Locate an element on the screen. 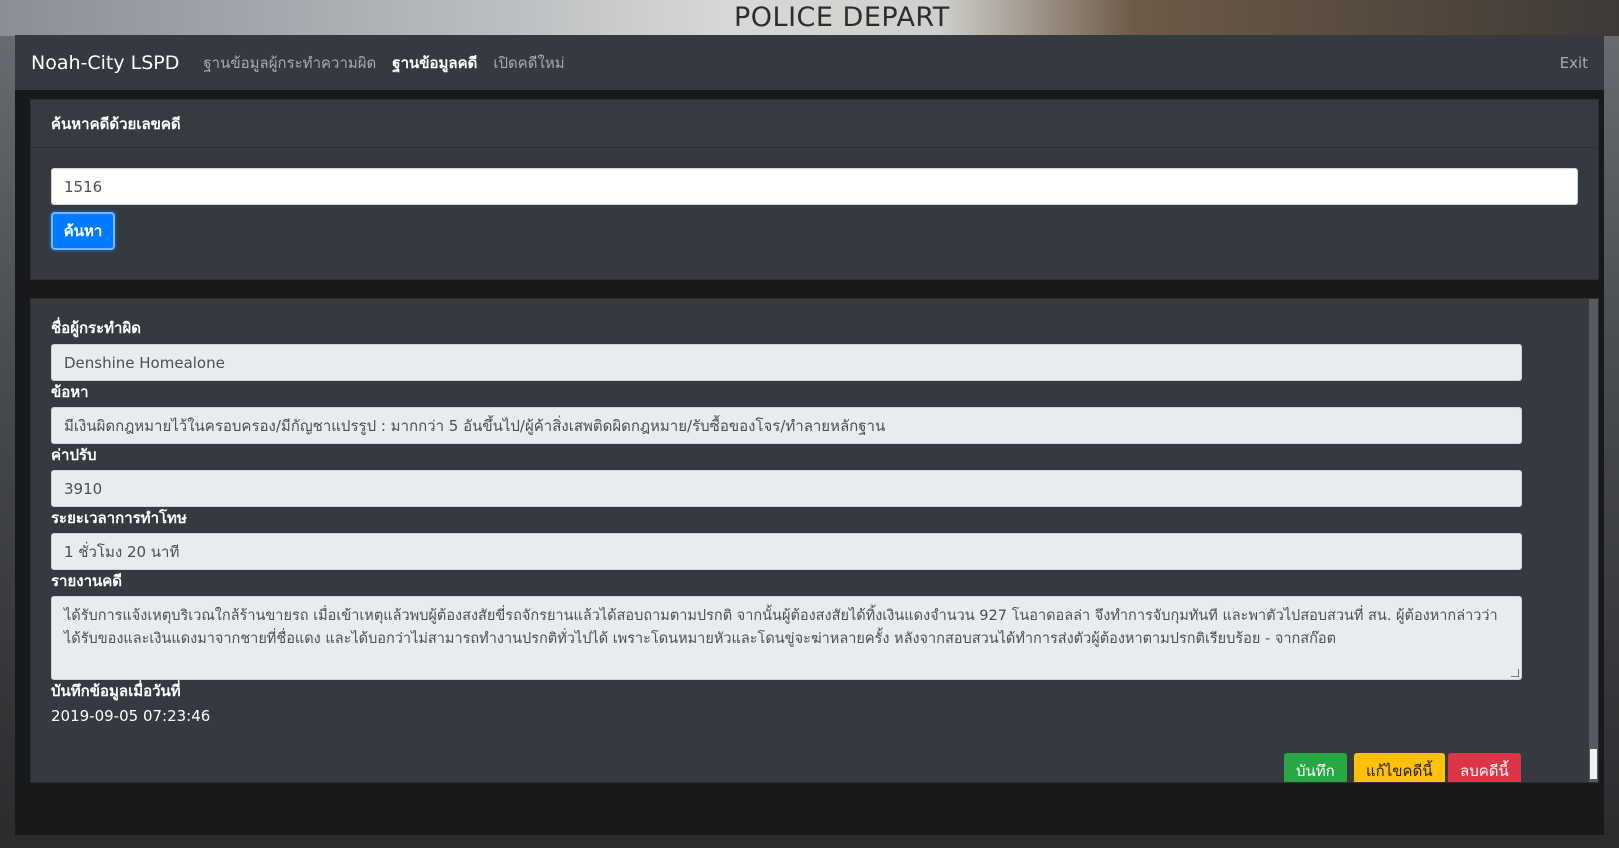 The image size is (1619, 848). nav-new-case: เปิดคดีใหม่ is located at coordinates (528, 63).